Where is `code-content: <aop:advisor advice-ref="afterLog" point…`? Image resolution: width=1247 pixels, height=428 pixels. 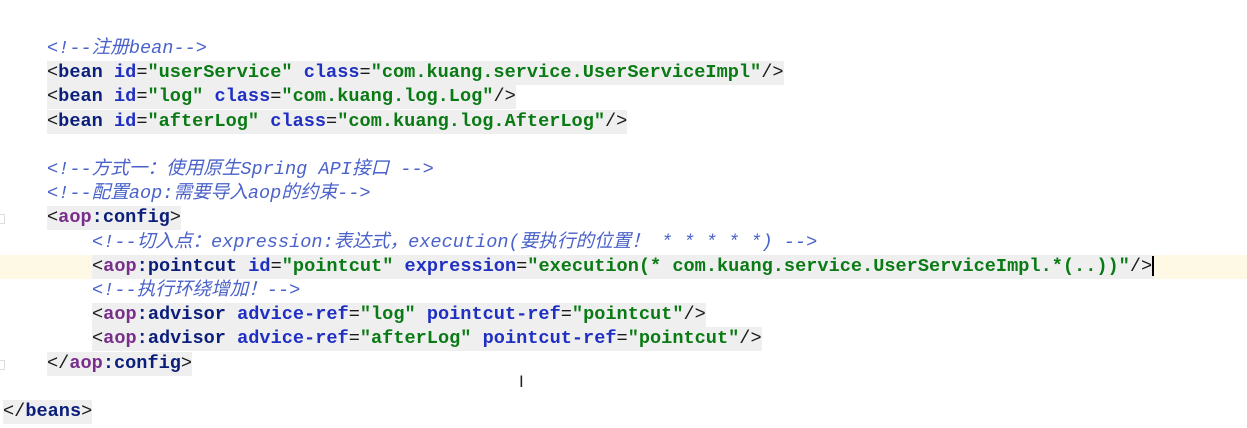
code-content: <aop:advisor advice-ref="afterLog" point… is located at coordinates (427, 339).